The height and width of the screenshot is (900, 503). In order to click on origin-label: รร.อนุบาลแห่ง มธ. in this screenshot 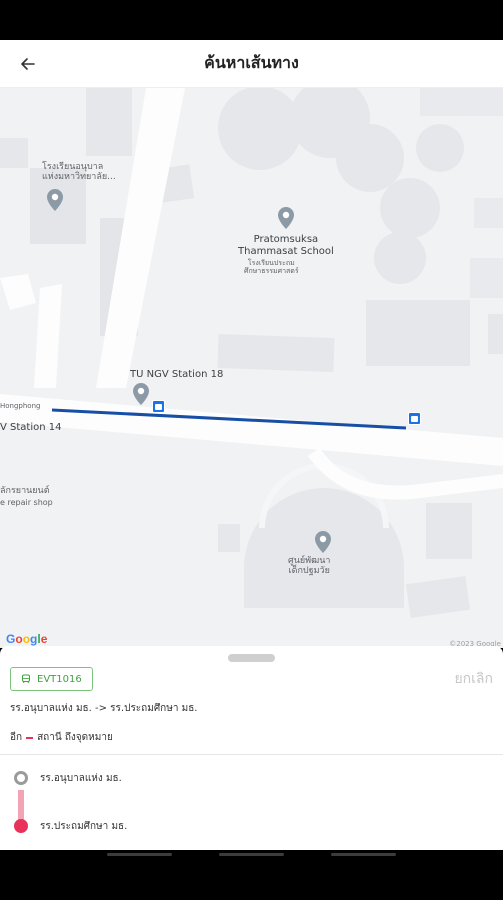, I will do `click(81, 778)`.